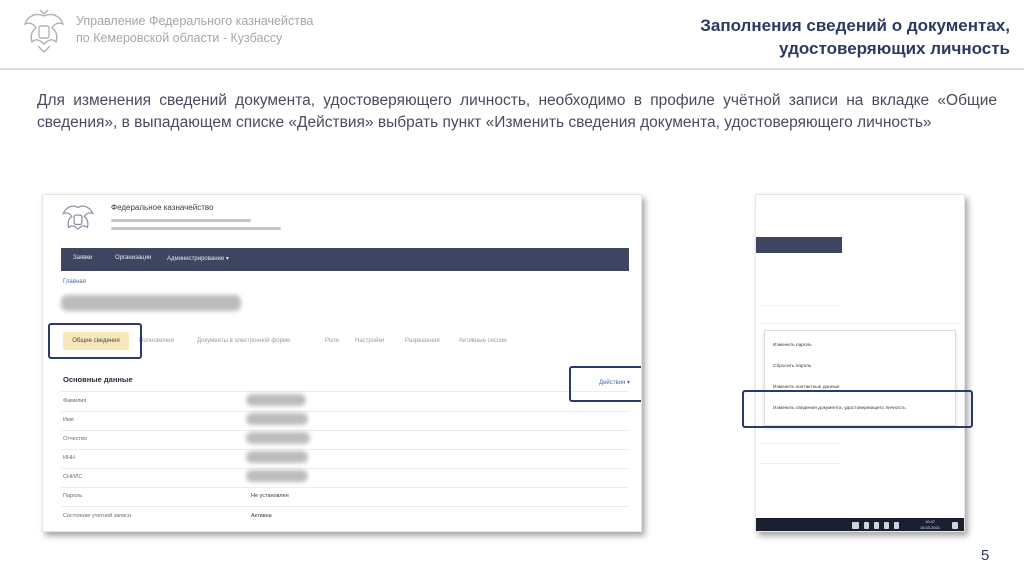  I want to click on tab-sessions: Активные сессии, so click(483, 341).